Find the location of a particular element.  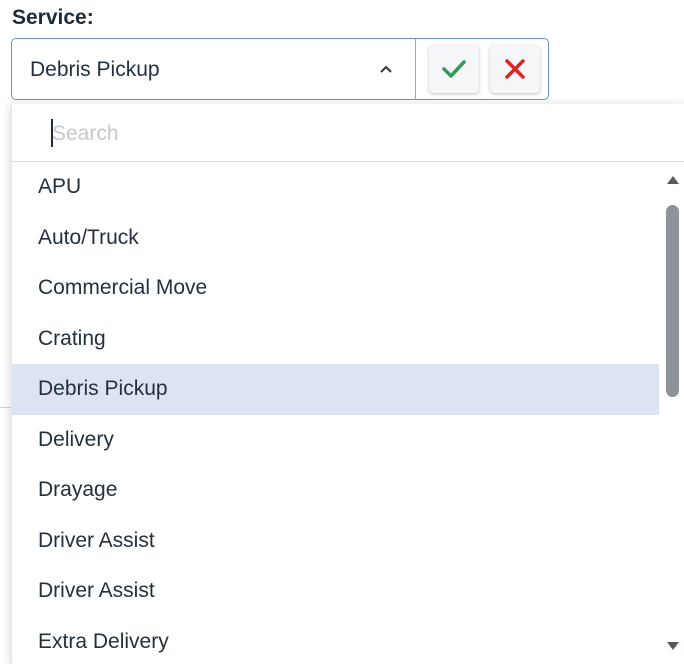

list-item: Extra Delivery is located at coordinates (335, 640).